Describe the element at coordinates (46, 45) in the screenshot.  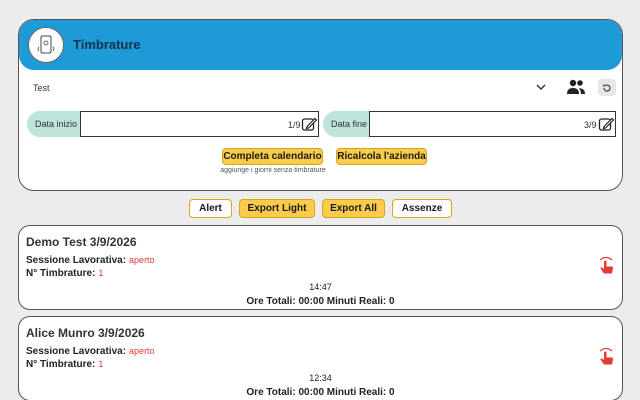
I see `phone-timestamp-icon` at that location.